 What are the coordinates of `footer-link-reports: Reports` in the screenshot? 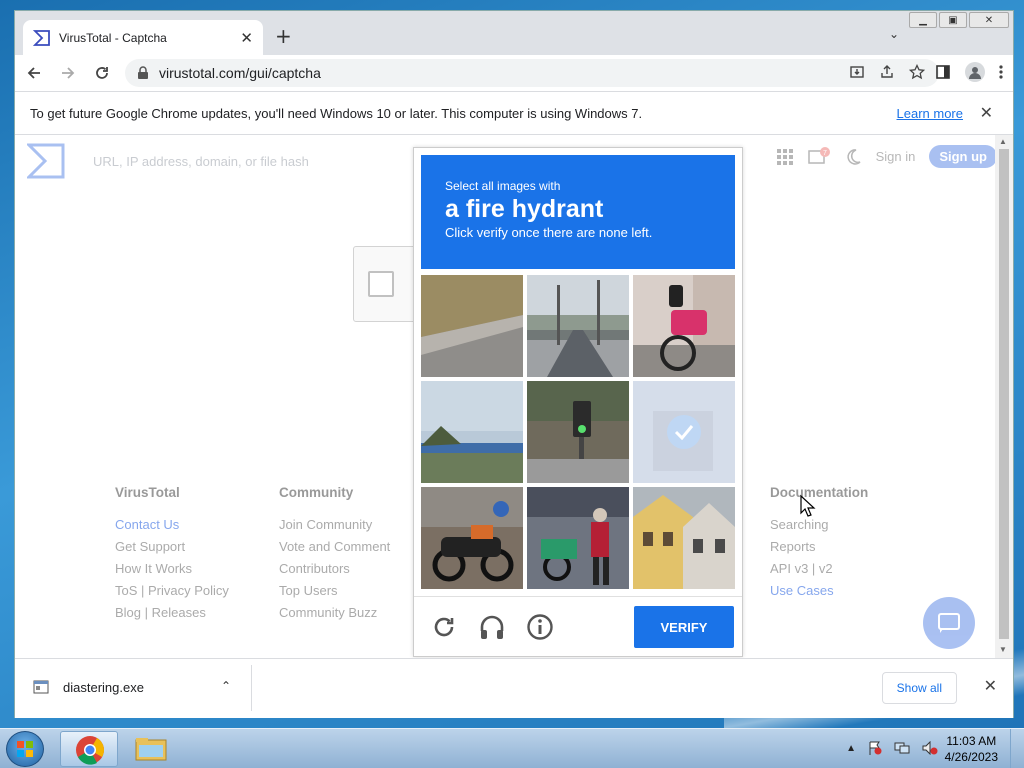 It's located at (819, 547).